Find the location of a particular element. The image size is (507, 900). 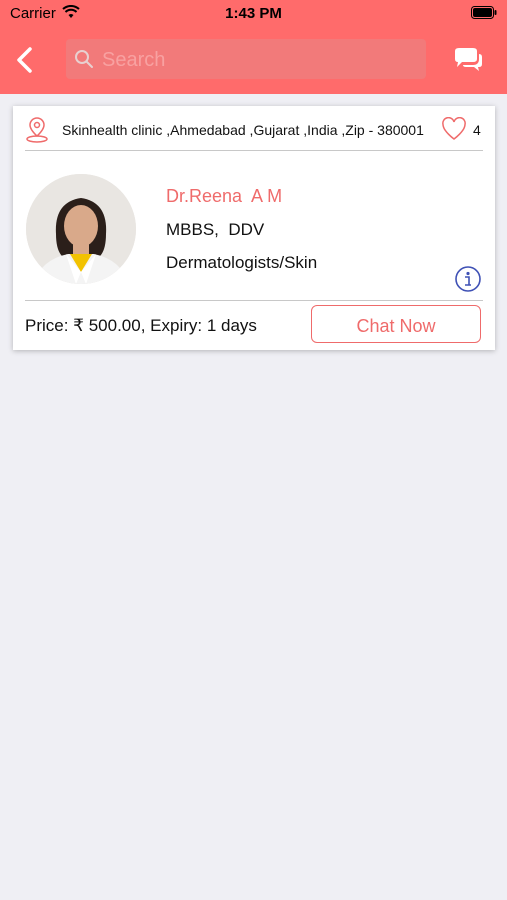

search-icon is located at coordinates (84, 59).